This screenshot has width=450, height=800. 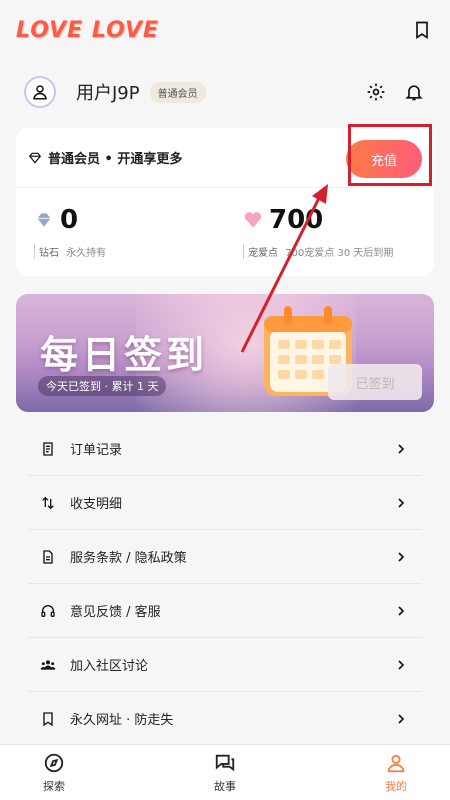 What do you see at coordinates (375, 382) in the screenshot?
I see `signed-in-button: 已签到` at bounding box center [375, 382].